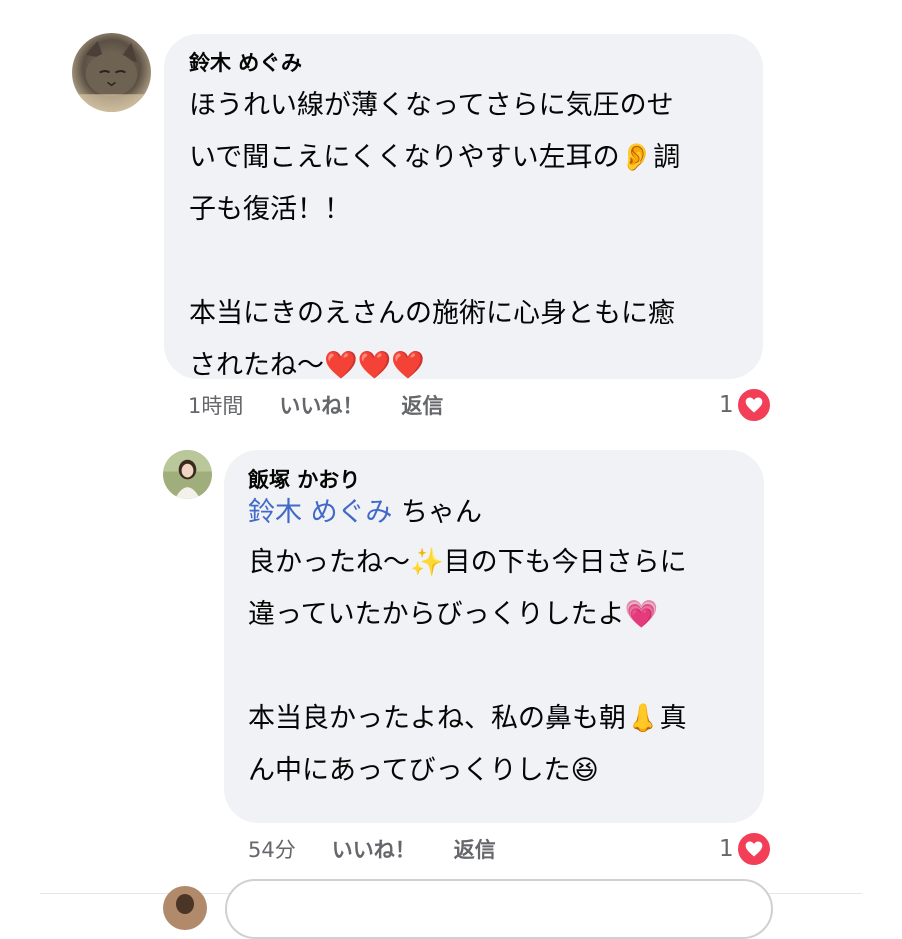 The image size is (902, 939). I want to click on comment-meta: 54分 いいね！ 返信, so click(372, 849).